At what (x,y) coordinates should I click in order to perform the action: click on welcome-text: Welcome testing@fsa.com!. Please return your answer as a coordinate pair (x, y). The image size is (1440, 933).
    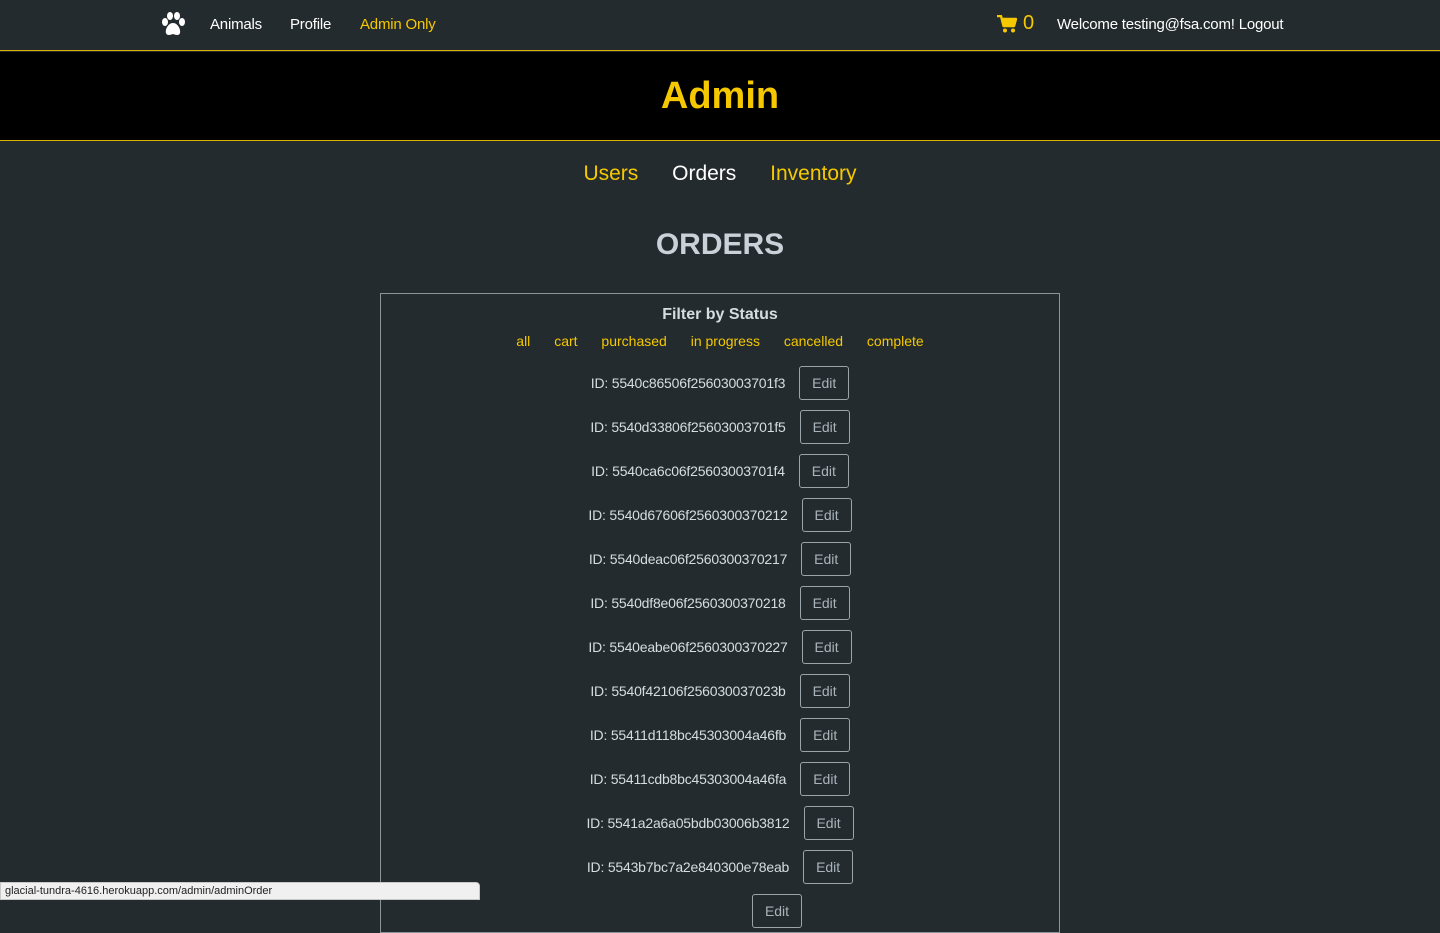
    Looking at the image, I should click on (1146, 24).